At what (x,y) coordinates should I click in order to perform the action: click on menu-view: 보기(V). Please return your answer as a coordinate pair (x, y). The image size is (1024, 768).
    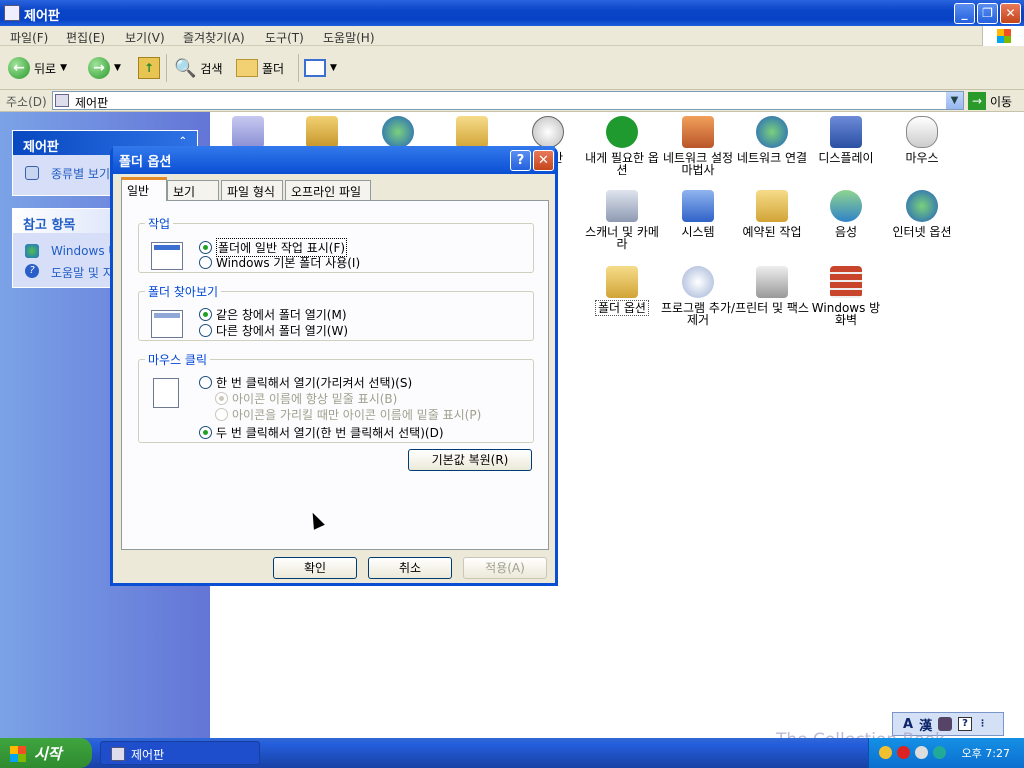
    Looking at the image, I should click on (145, 37).